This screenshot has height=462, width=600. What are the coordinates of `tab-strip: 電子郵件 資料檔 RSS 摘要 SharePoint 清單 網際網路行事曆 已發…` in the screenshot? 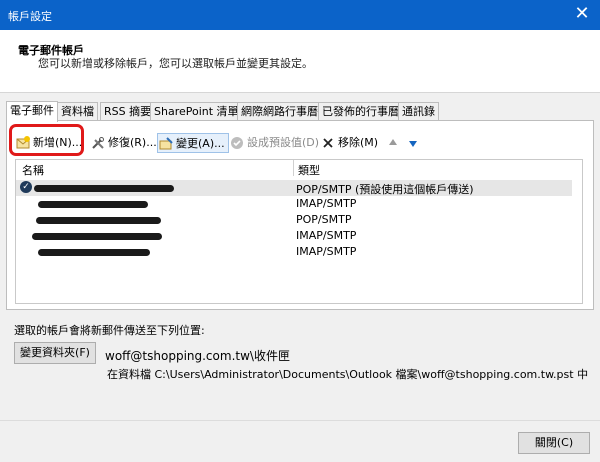 It's located at (300, 111).